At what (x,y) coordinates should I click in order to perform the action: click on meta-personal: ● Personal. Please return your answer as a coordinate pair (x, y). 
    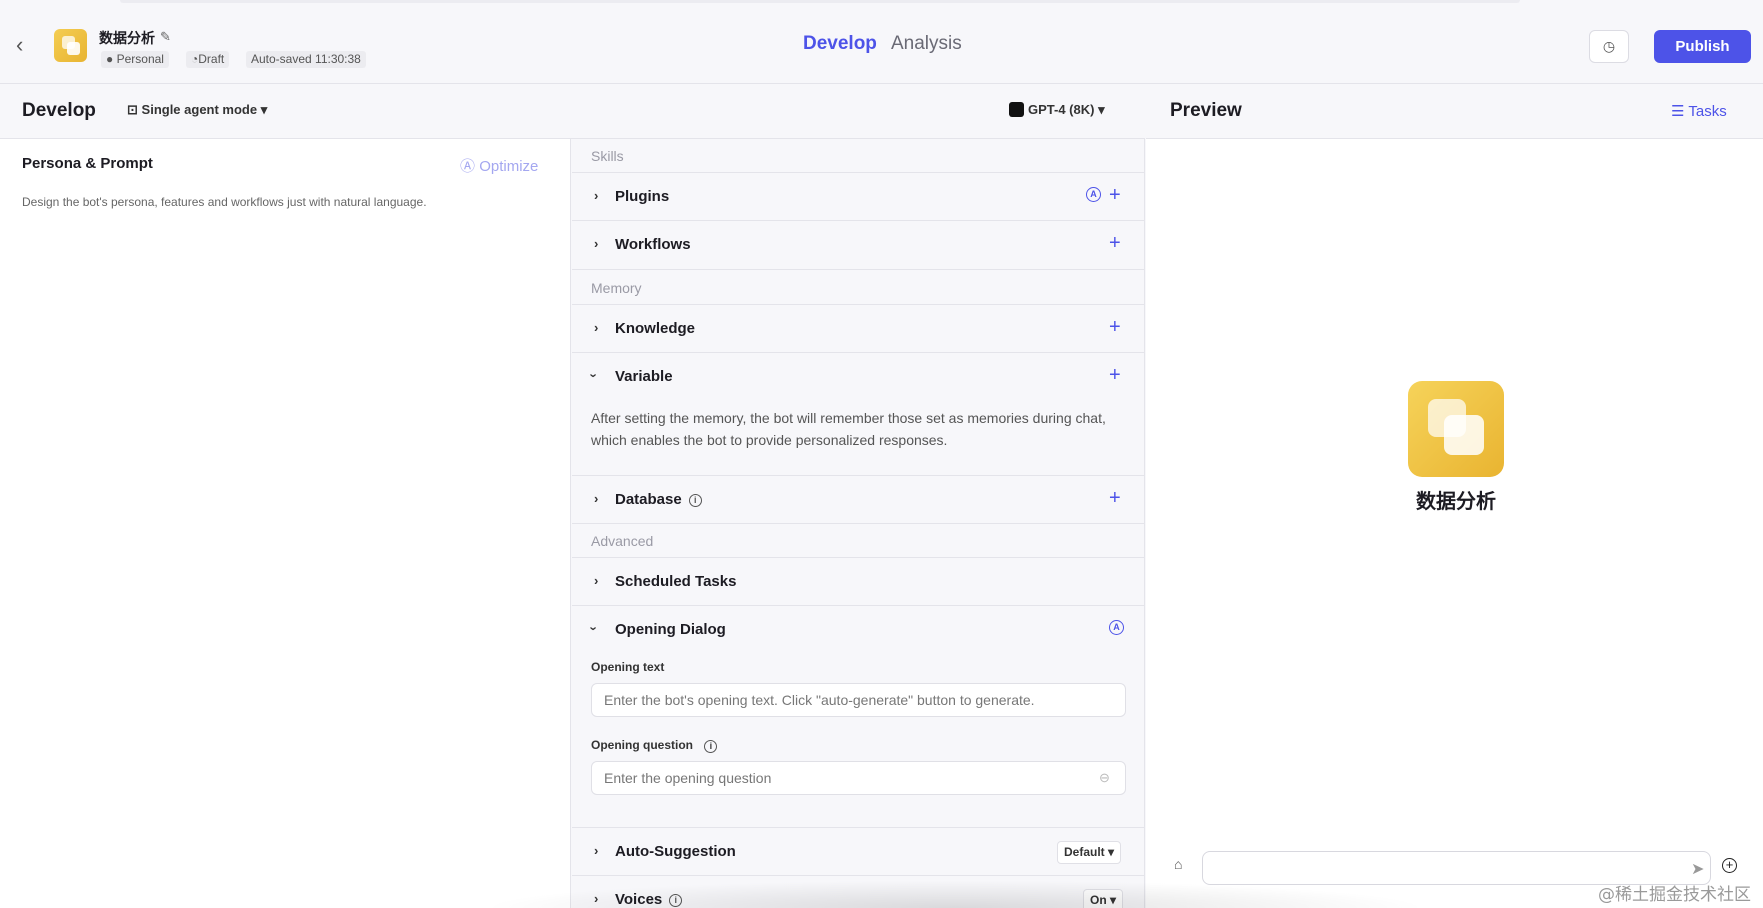
    Looking at the image, I should click on (135, 59).